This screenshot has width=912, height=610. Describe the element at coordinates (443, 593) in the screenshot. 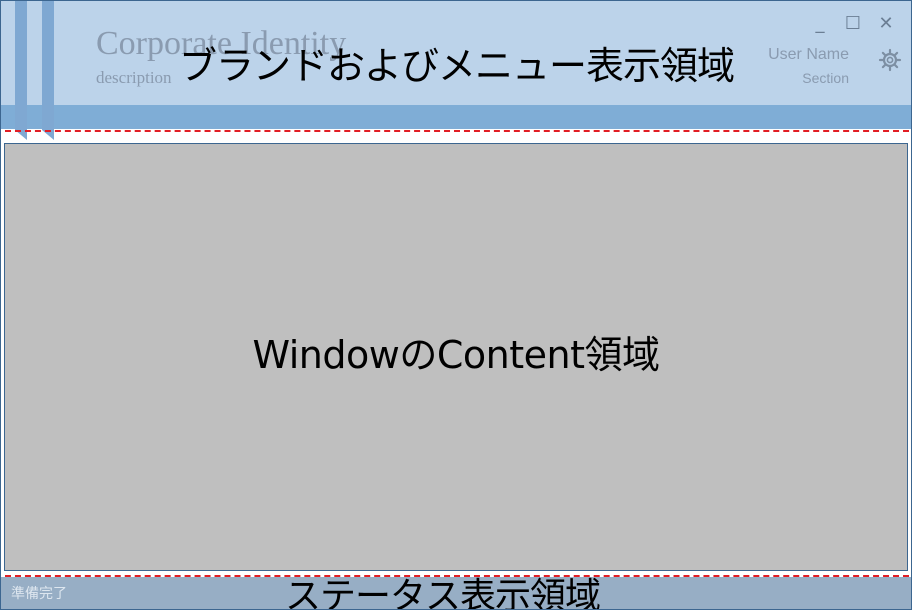

I see `status-region-label: ステータス表示領域` at that location.